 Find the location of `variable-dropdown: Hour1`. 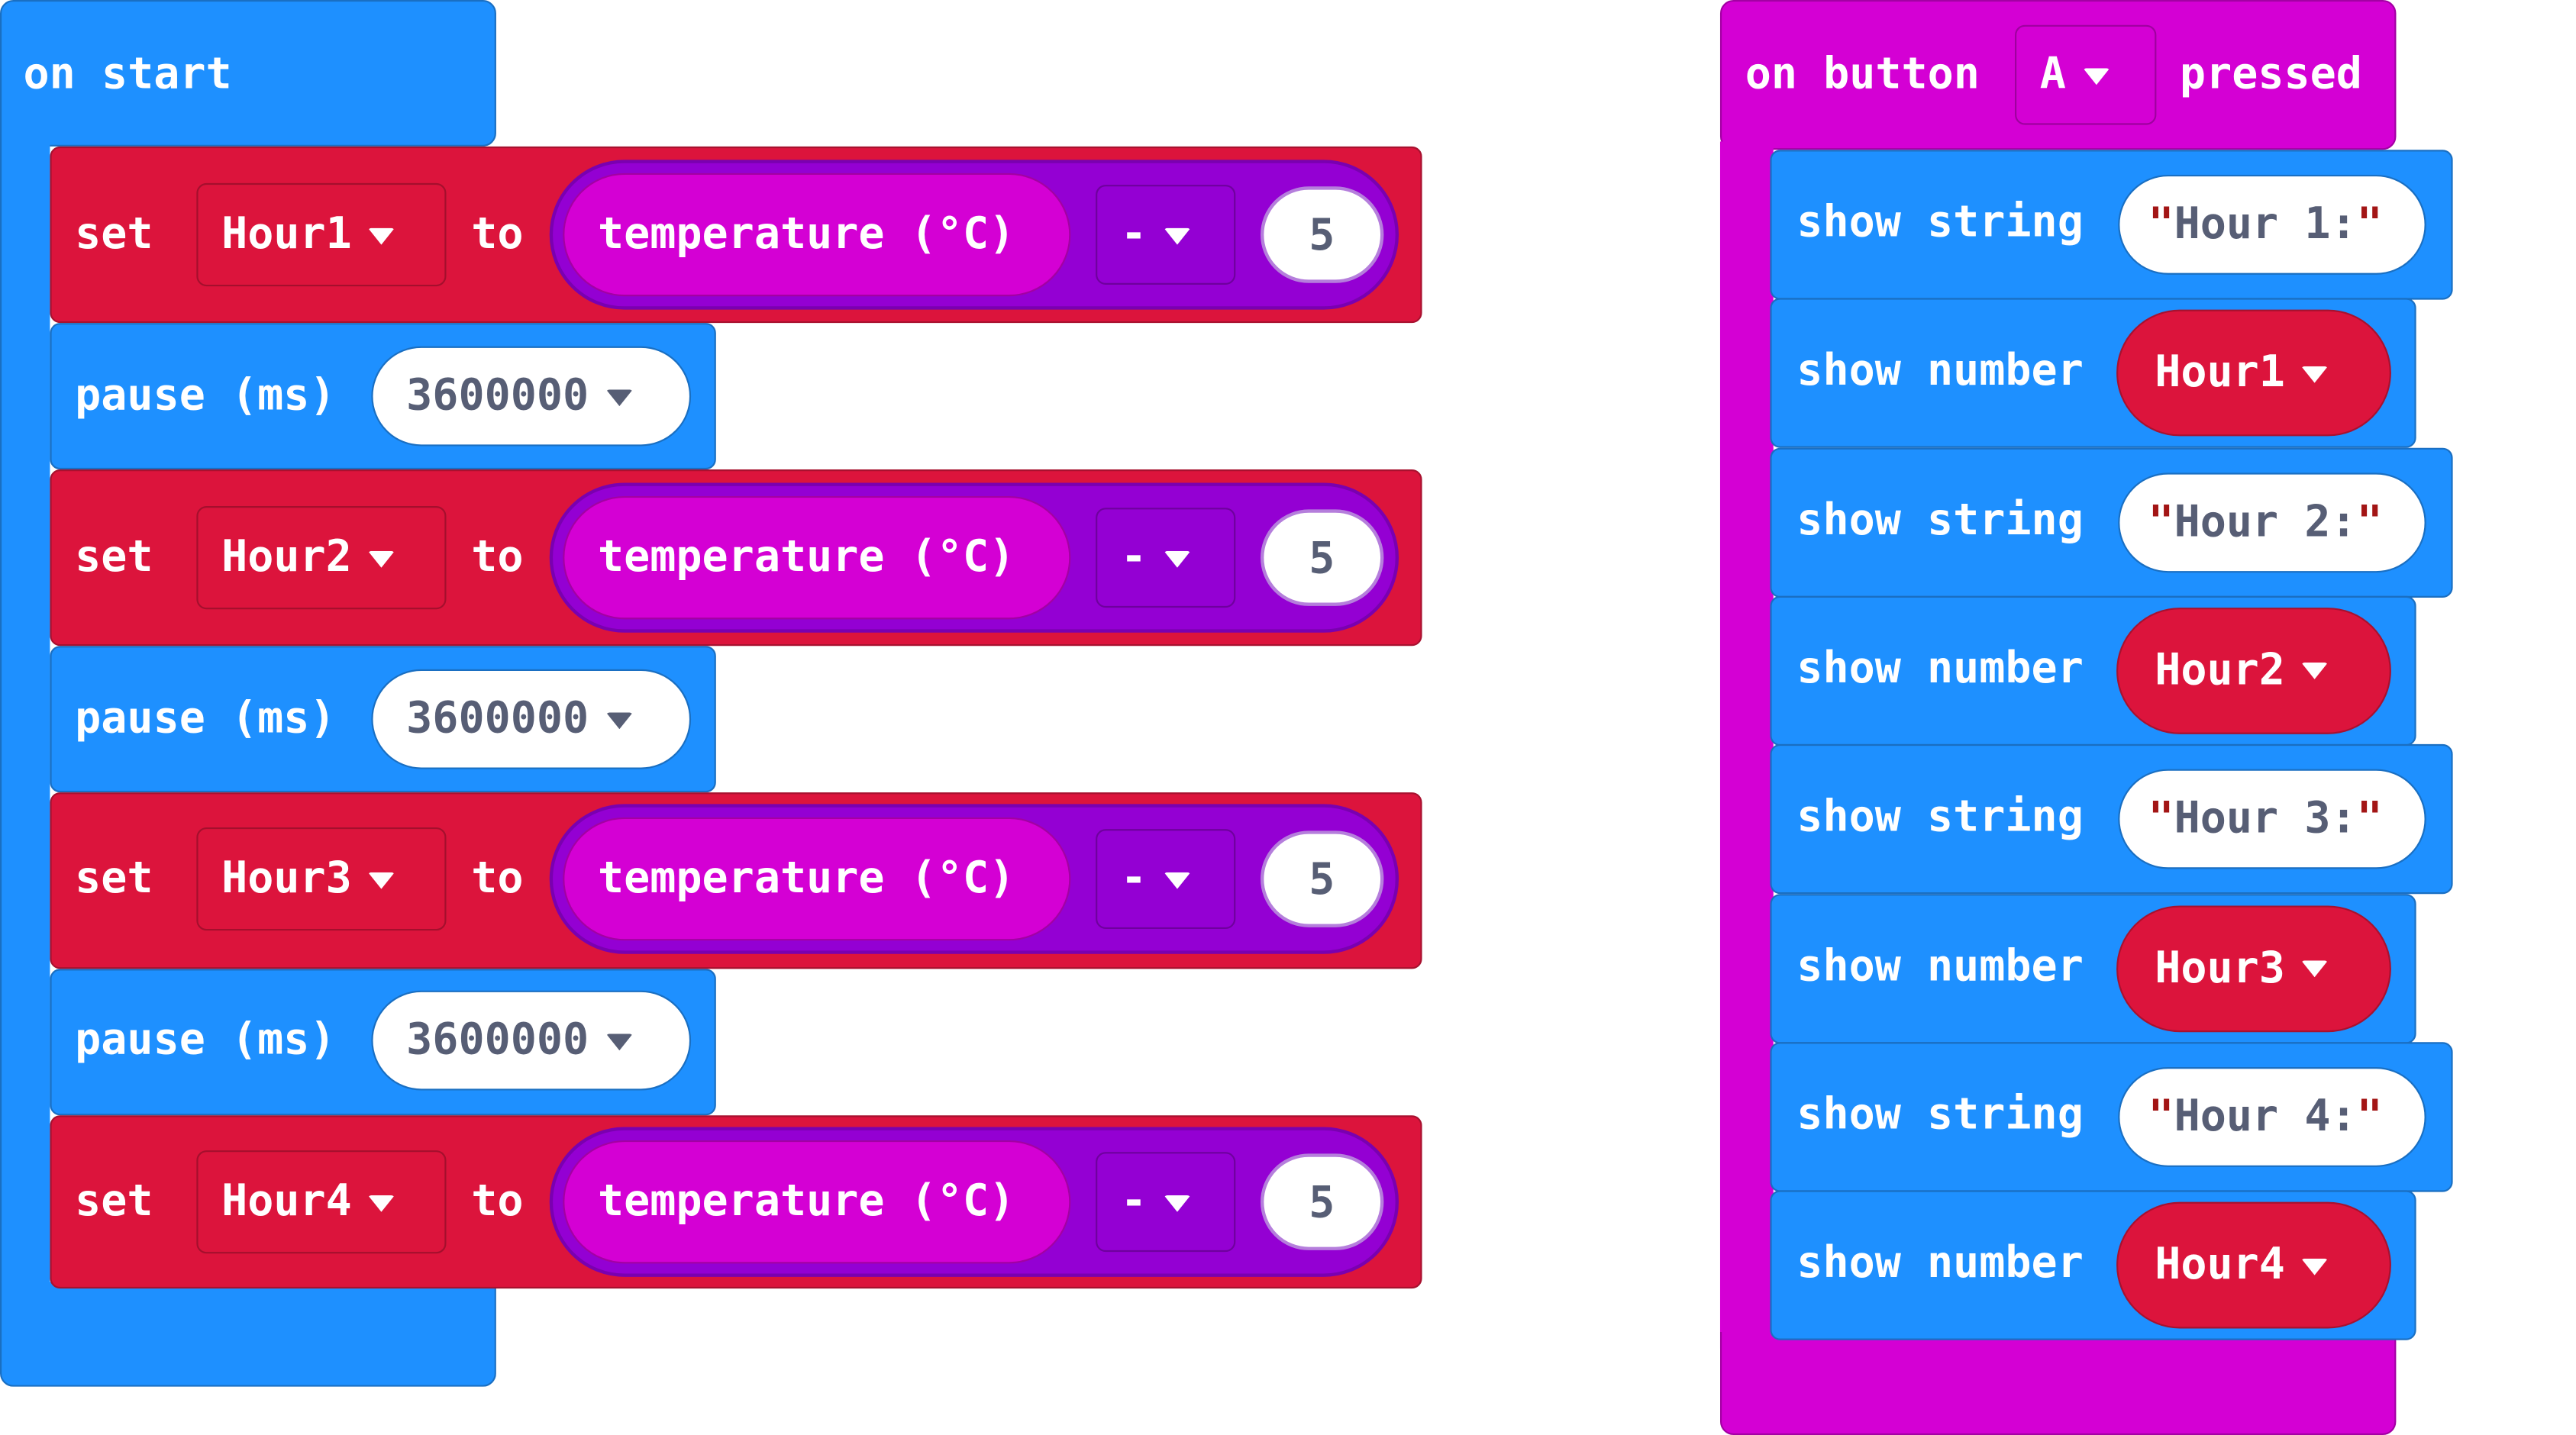

variable-dropdown: Hour1 is located at coordinates (321, 234).